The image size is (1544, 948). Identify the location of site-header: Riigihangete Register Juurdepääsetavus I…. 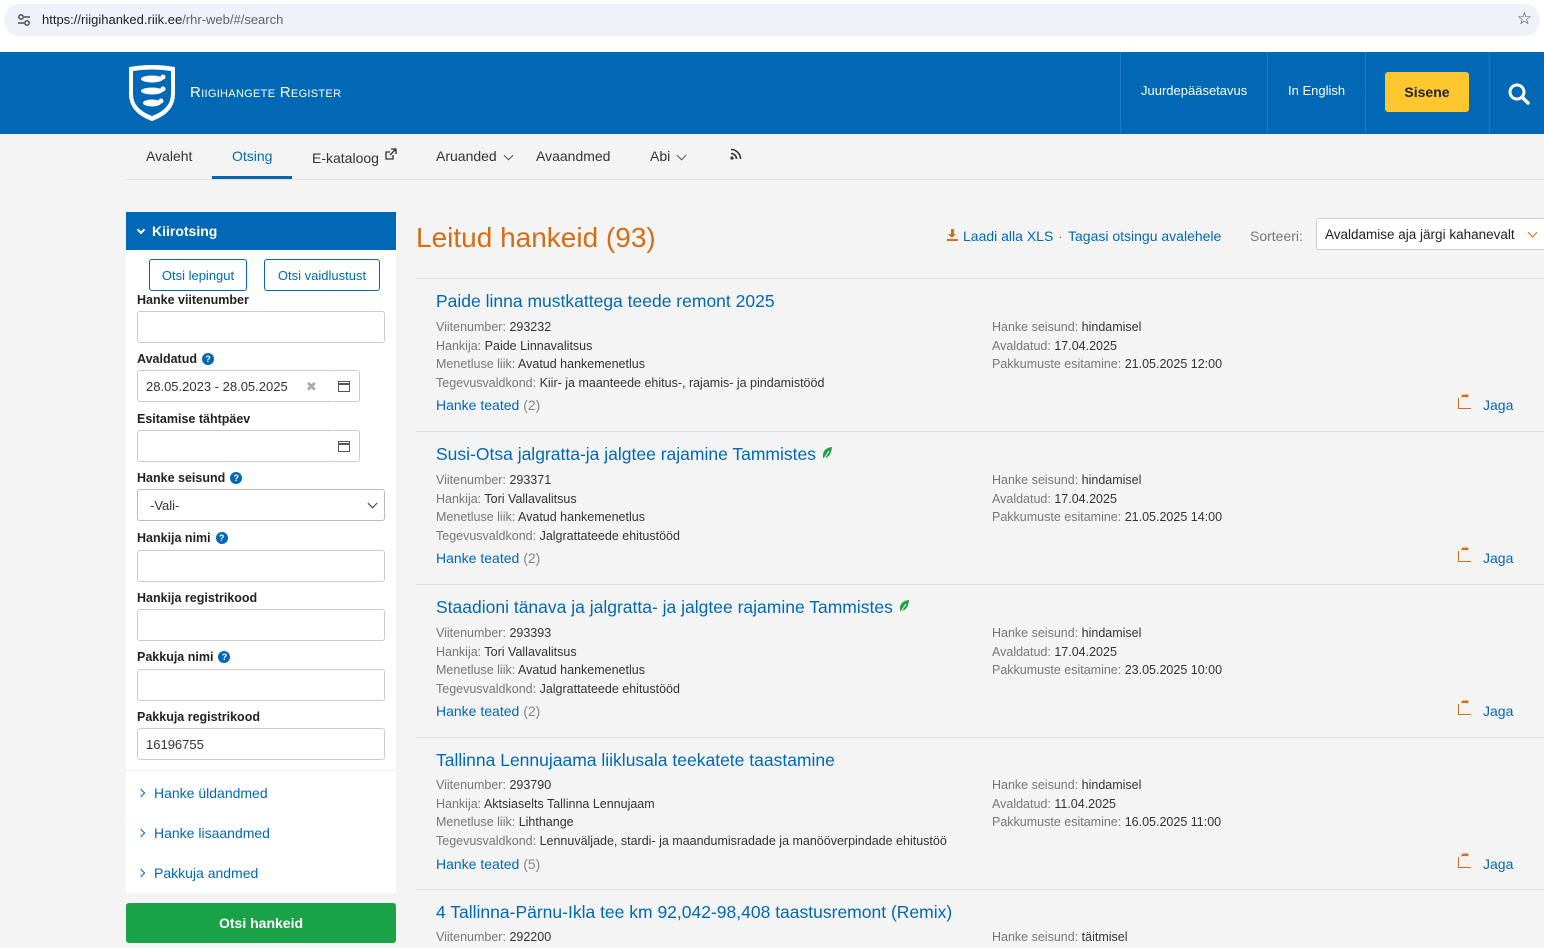
(772, 93).